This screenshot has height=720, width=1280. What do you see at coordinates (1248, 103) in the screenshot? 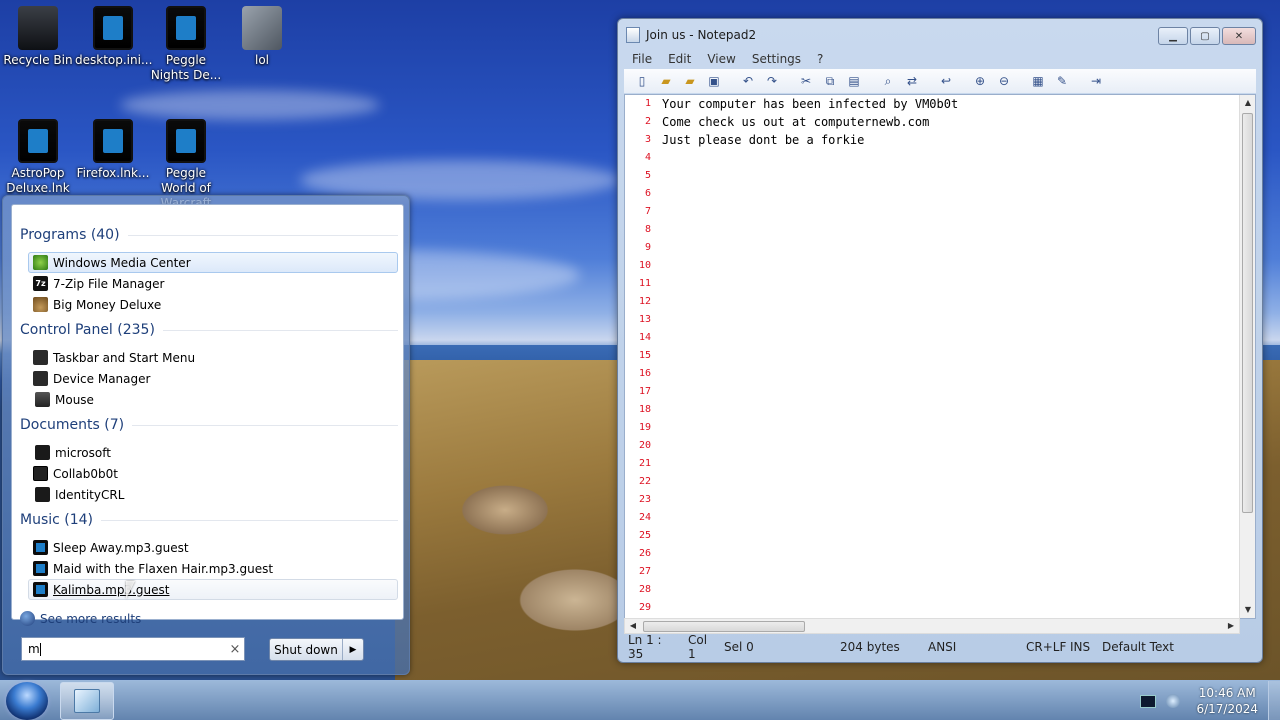
I see `scroll-up-icon: ▲` at bounding box center [1248, 103].